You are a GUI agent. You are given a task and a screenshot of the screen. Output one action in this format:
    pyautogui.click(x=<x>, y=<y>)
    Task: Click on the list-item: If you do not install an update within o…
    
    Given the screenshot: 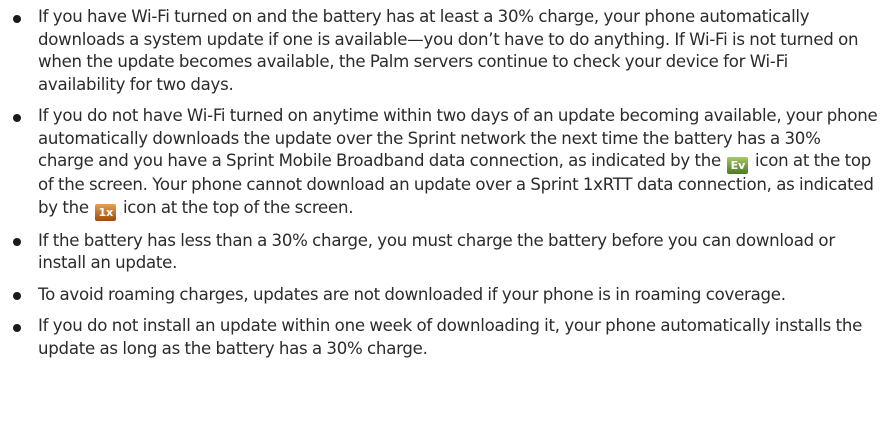 What is the action you would take?
    pyautogui.click(x=445, y=337)
    